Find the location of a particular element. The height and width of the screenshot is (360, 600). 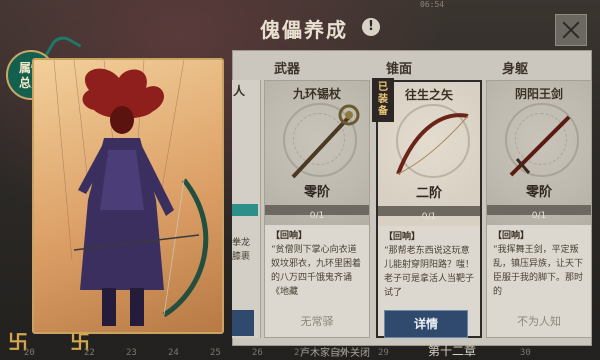

partial-card-bar is located at coordinates (245, 210).